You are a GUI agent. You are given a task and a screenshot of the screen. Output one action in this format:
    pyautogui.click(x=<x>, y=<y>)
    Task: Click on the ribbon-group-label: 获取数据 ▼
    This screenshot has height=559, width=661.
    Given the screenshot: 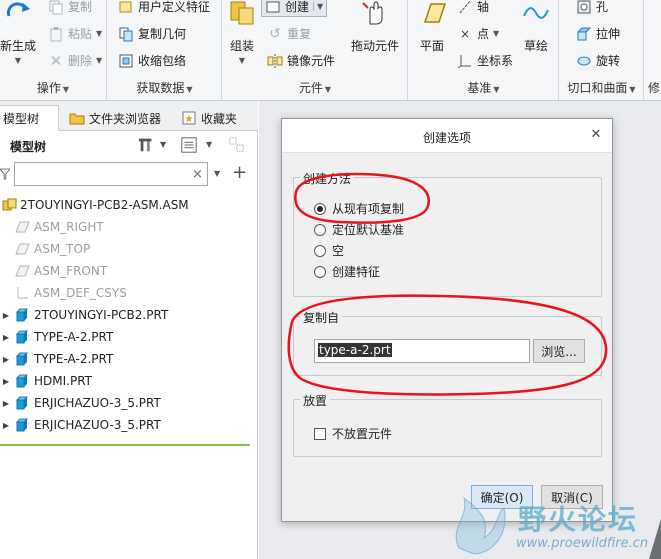 What is the action you would take?
    pyautogui.click(x=164, y=87)
    